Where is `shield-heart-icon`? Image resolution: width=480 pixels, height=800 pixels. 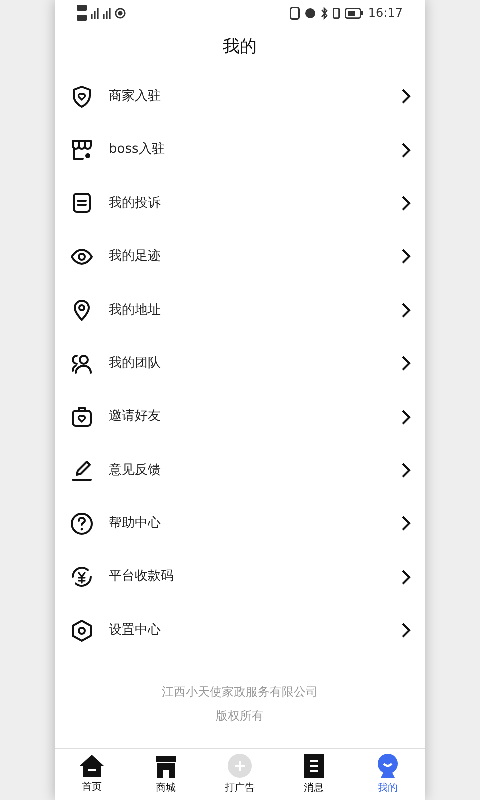 shield-heart-icon is located at coordinates (82, 96).